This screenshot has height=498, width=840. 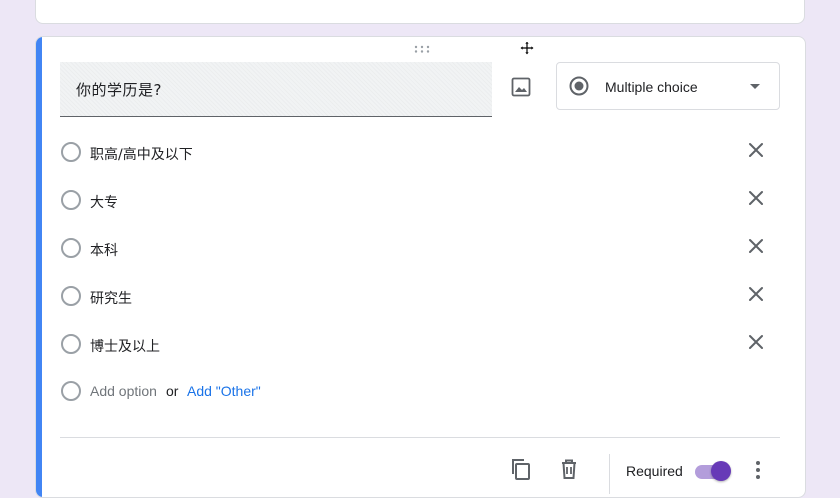 I want to click on option-row: 职高/高中及以下, so click(x=420, y=153).